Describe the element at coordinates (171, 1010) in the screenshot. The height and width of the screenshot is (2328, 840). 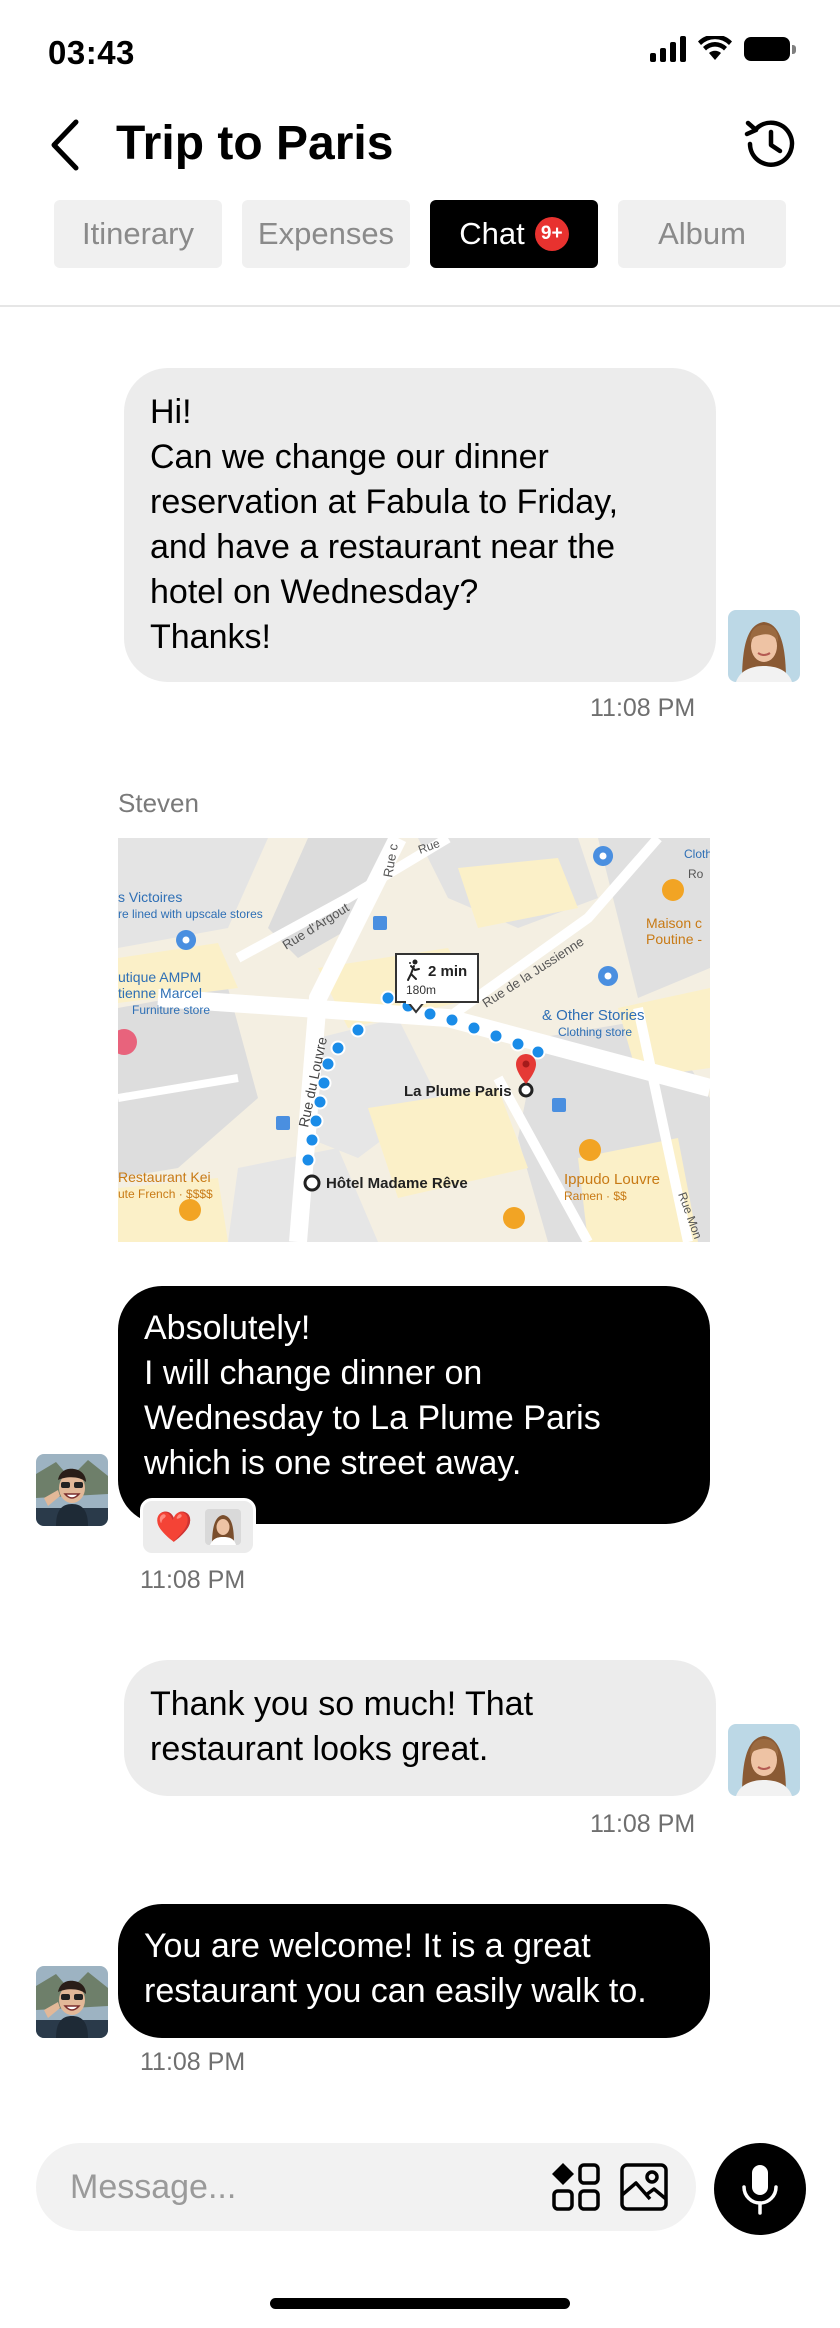
I see `svg-text: Furniture store` at that location.